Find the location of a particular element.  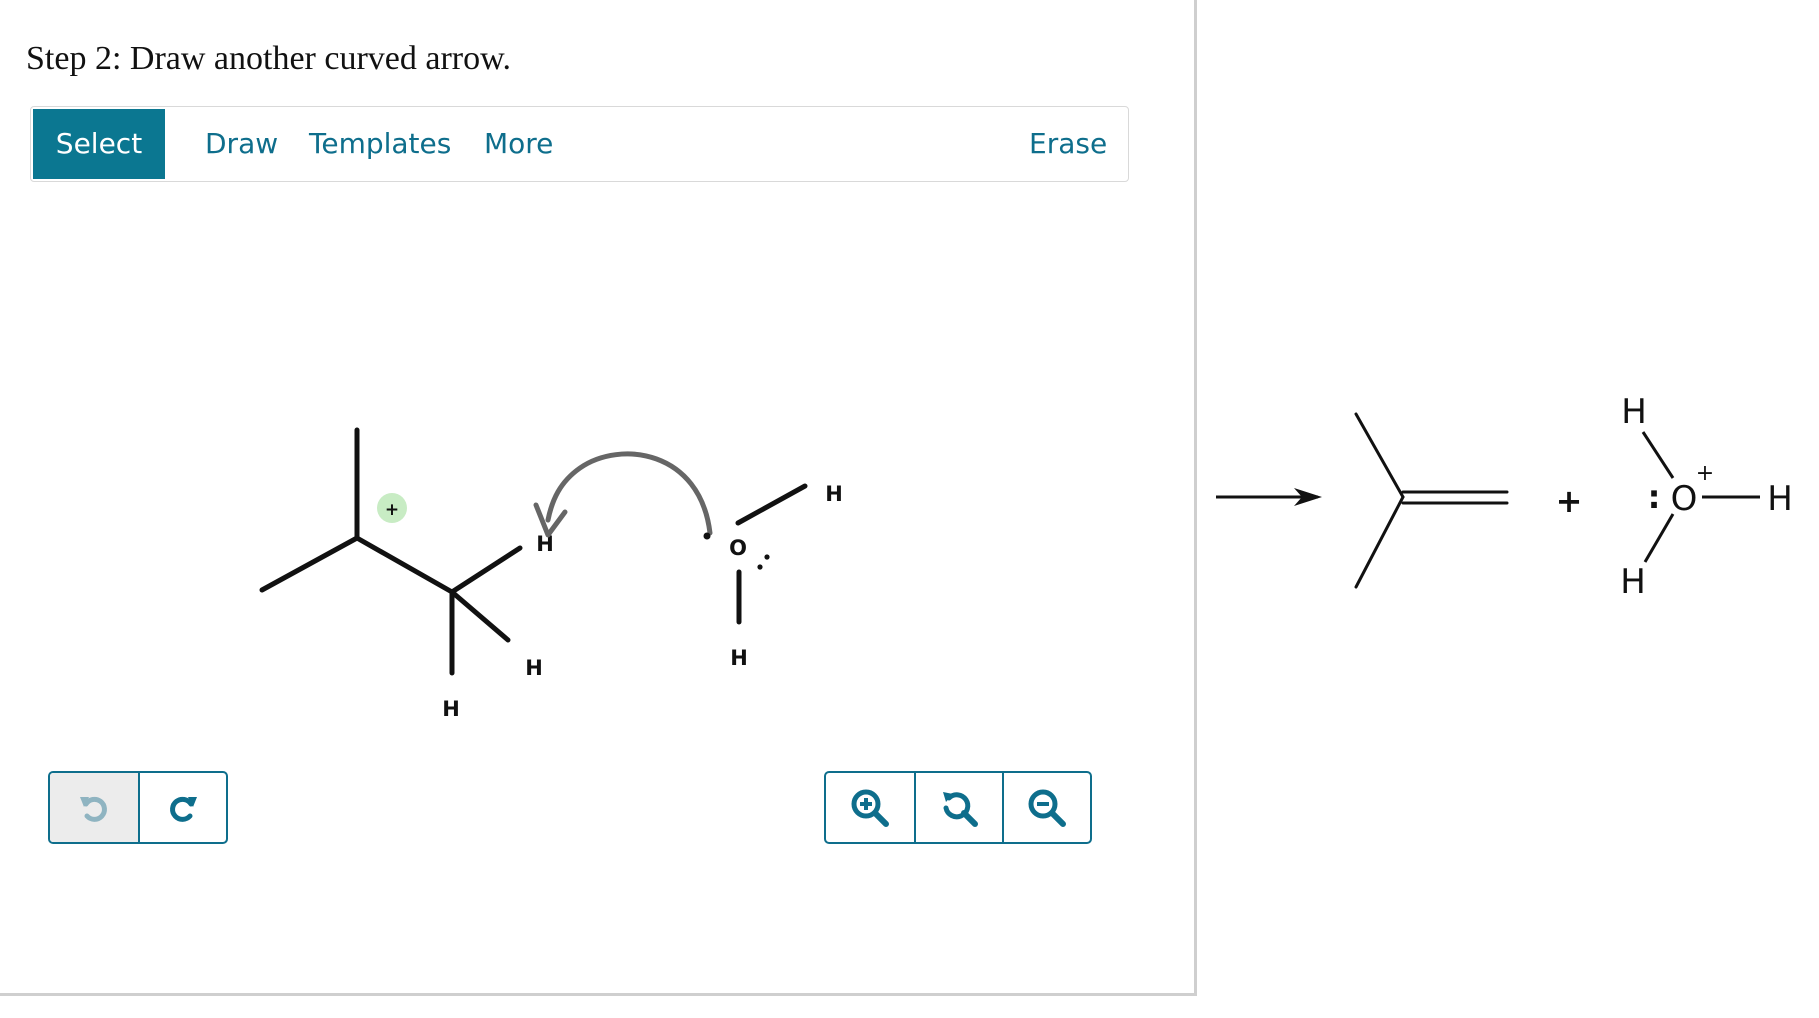

redo-icon is located at coordinates (183, 809).